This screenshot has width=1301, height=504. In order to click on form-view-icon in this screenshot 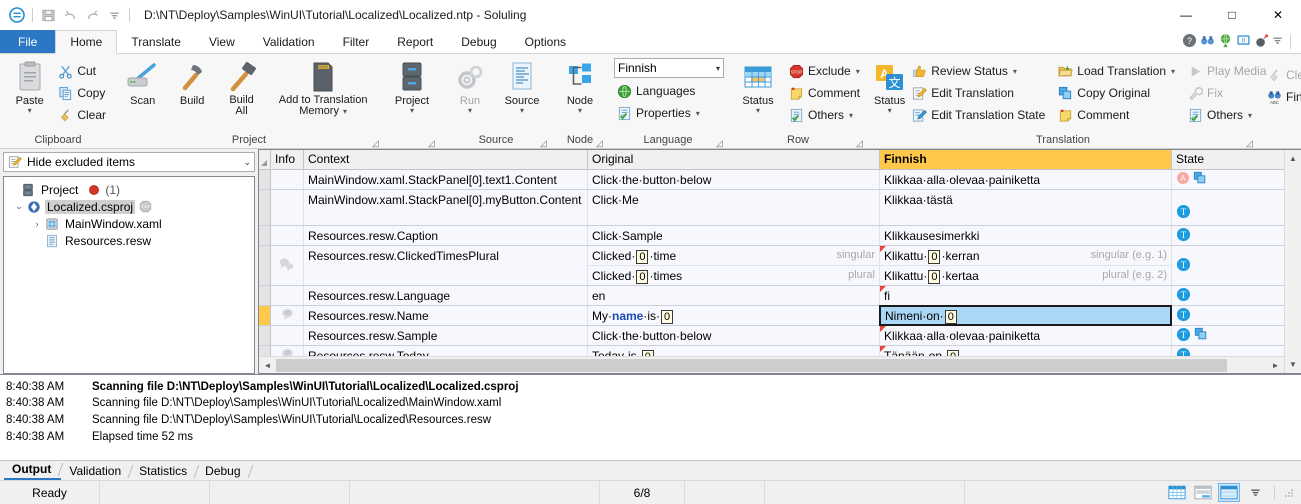, I will do `click(1229, 492)`.